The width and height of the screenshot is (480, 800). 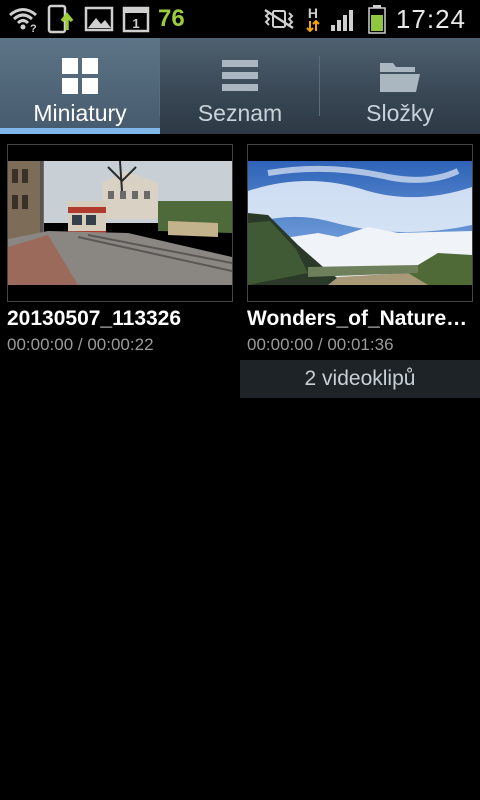 I want to click on wifi-question-icon: ?, so click(x=23, y=19).